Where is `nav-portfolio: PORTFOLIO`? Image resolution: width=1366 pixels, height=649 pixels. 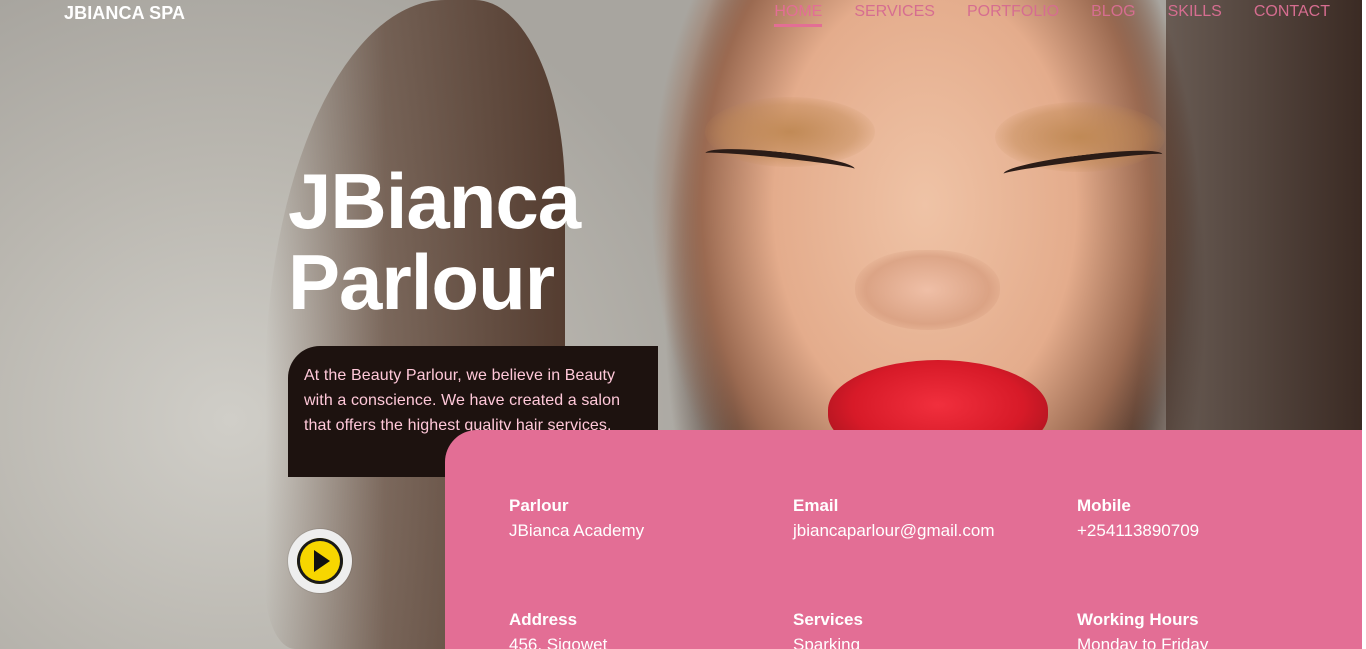
nav-portfolio: PORTFOLIO is located at coordinates (1013, 13).